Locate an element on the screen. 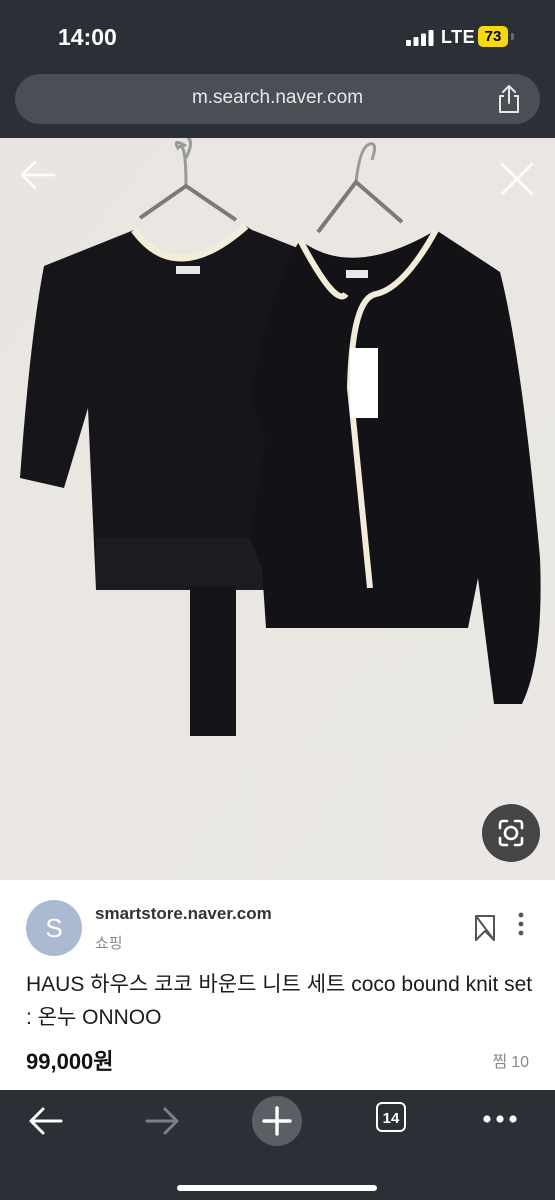 The image size is (555, 1200). more-vertical-icon is located at coordinates (521, 924).